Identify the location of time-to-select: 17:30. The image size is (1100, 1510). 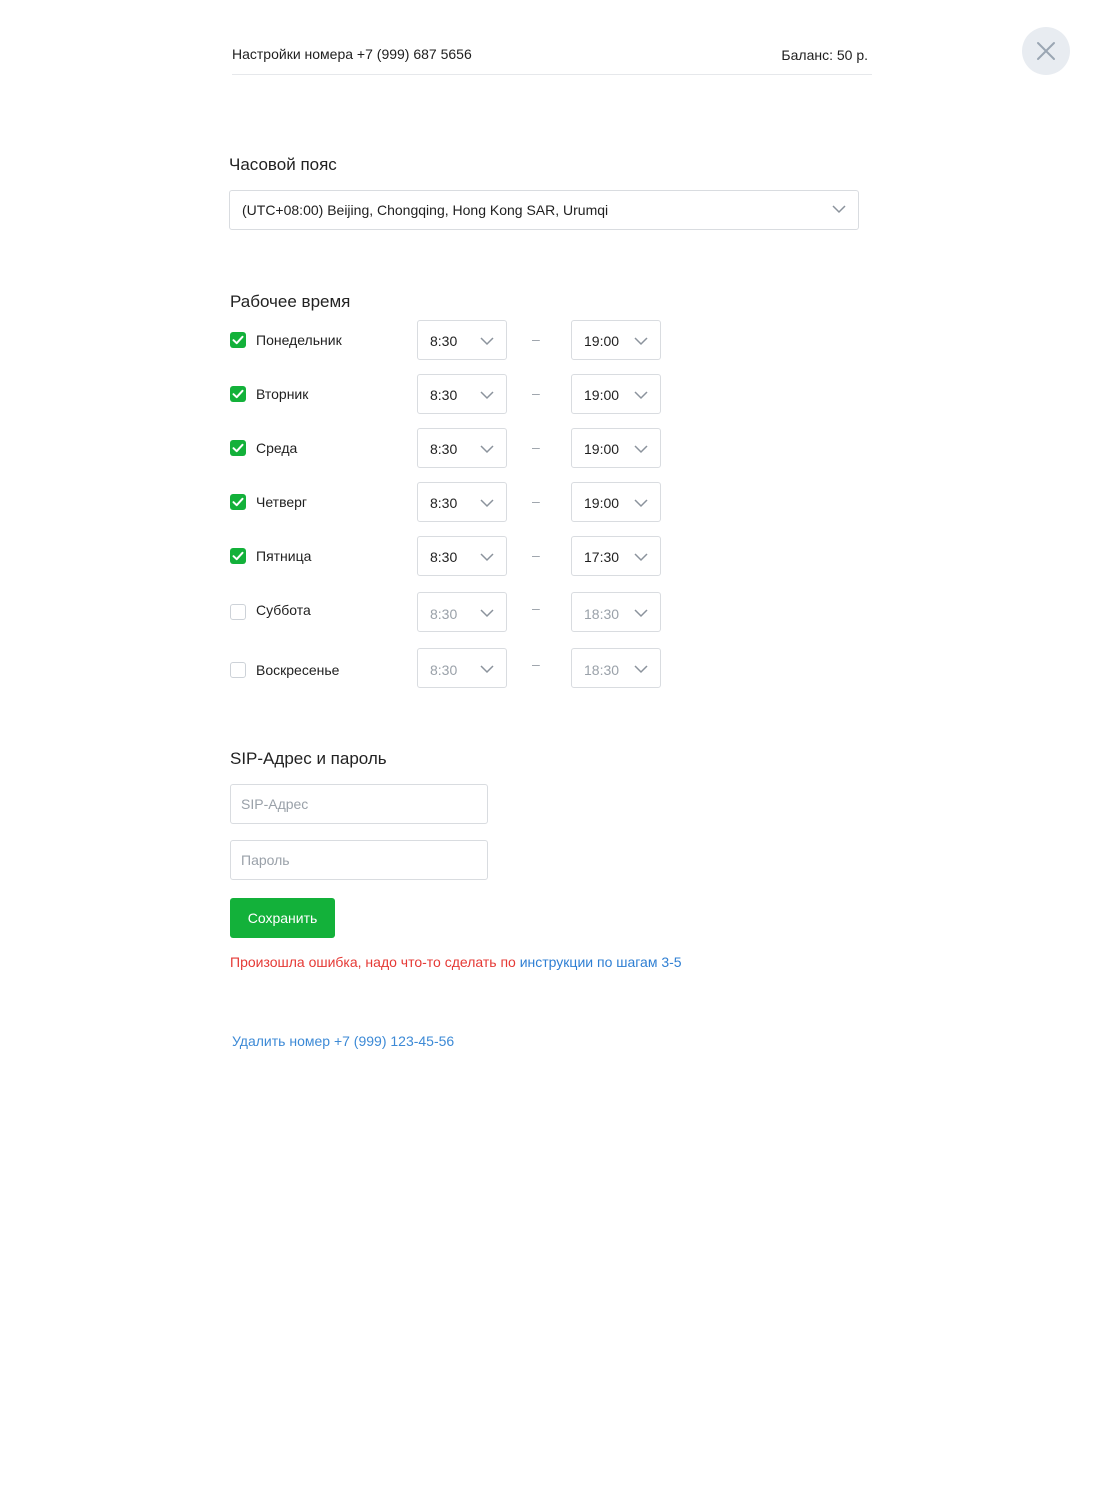
(616, 556).